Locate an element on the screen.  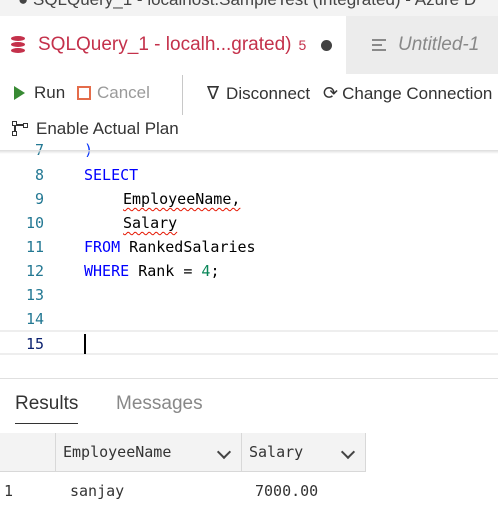
tab-sqlquery-1: SQLQuery_1 - localh...grated) 5 is located at coordinates (173, 45).